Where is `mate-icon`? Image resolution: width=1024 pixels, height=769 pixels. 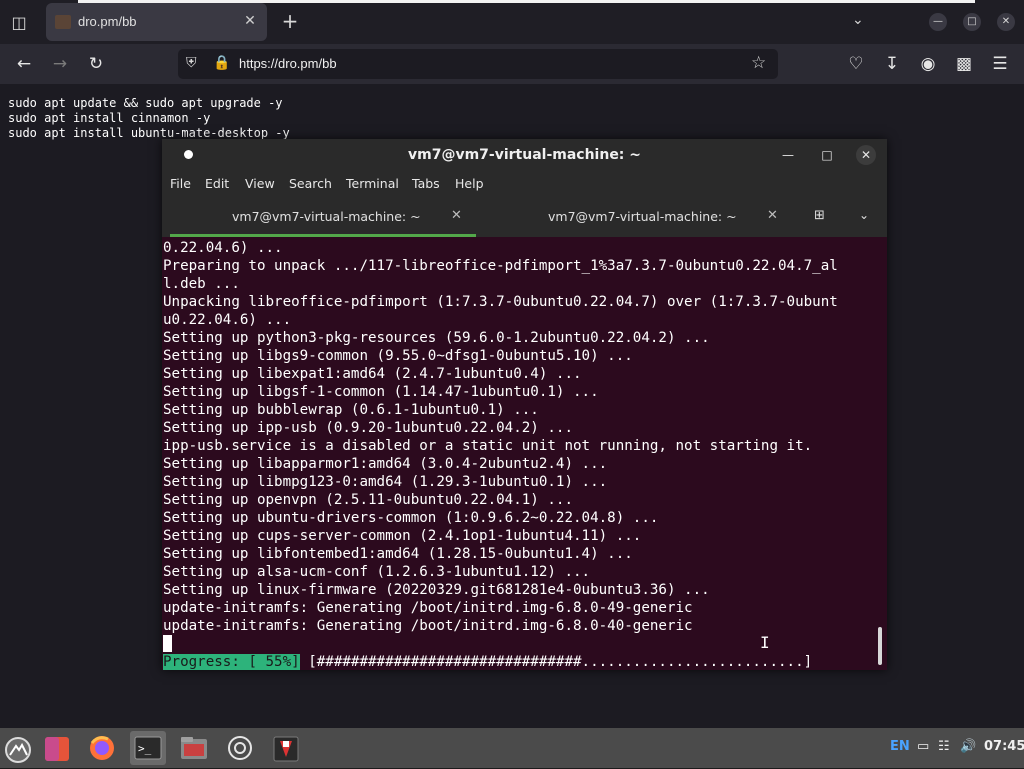
mate-icon is located at coordinates (57, 749).